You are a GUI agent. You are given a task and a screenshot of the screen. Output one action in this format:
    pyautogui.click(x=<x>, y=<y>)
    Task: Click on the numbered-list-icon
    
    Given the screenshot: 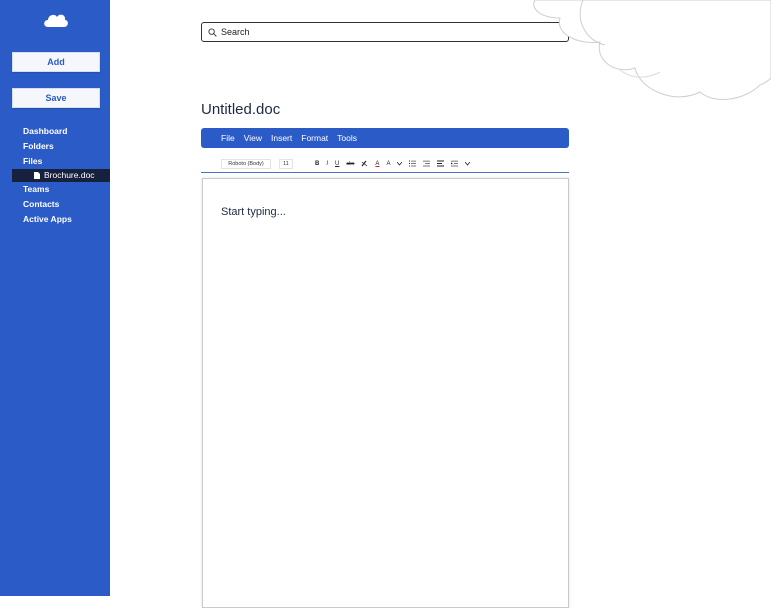 What is the action you would take?
    pyautogui.click(x=427, y=163)
    